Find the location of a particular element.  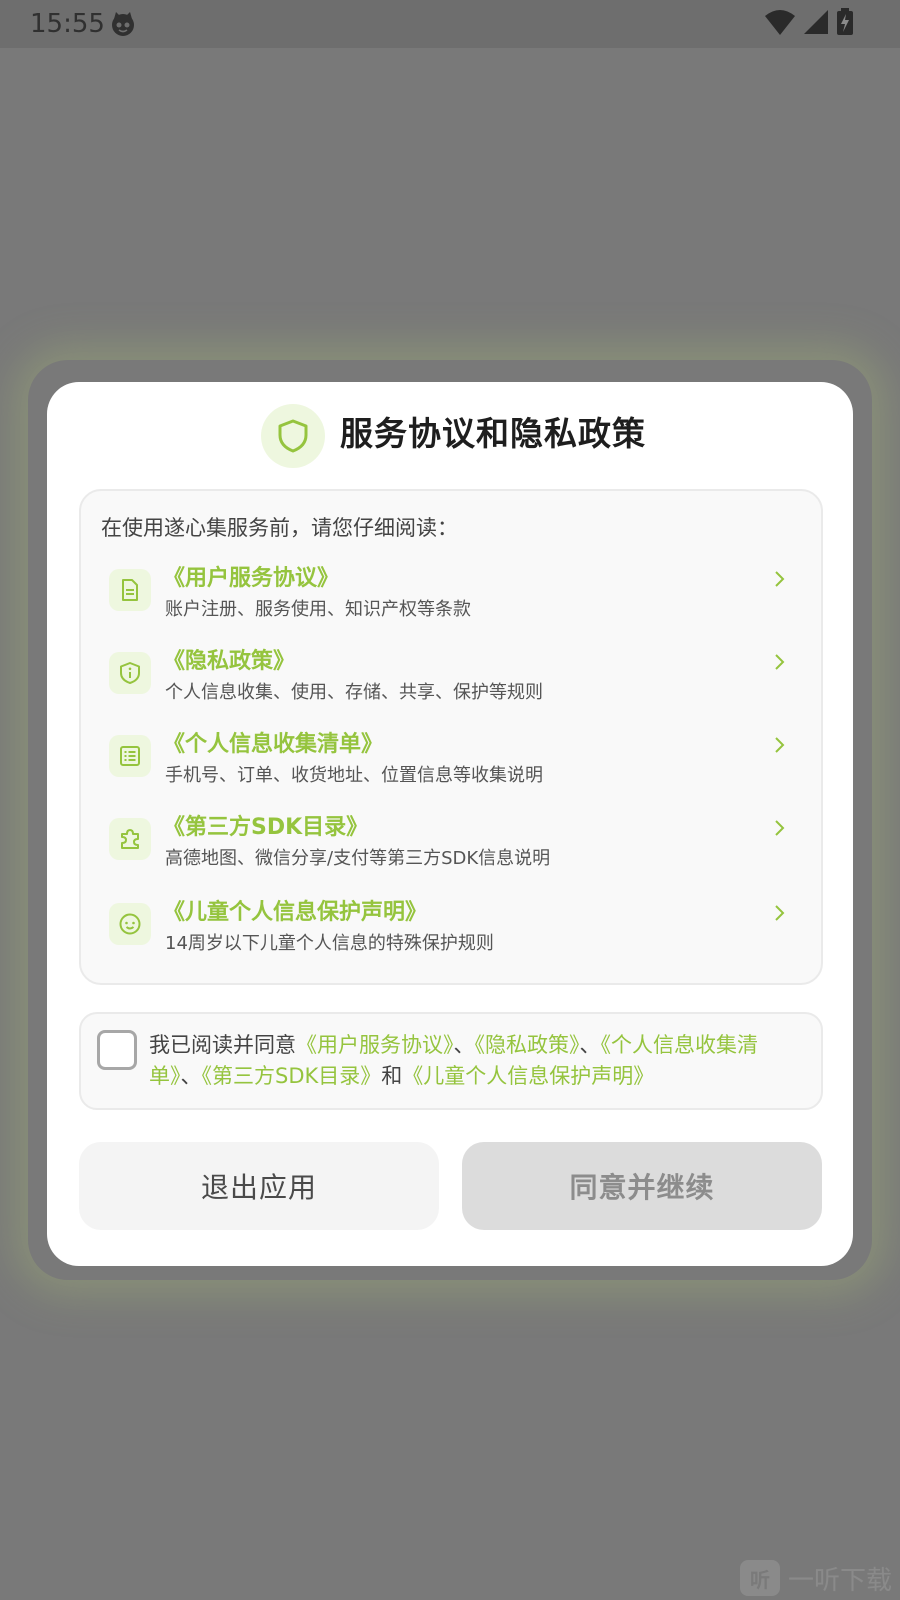

doc-item-third-party-sdk: 《第三方SDK目录》 高德地图、微信分享/支付等第三方SDK信息说明 is located at coordinates (449, 849).